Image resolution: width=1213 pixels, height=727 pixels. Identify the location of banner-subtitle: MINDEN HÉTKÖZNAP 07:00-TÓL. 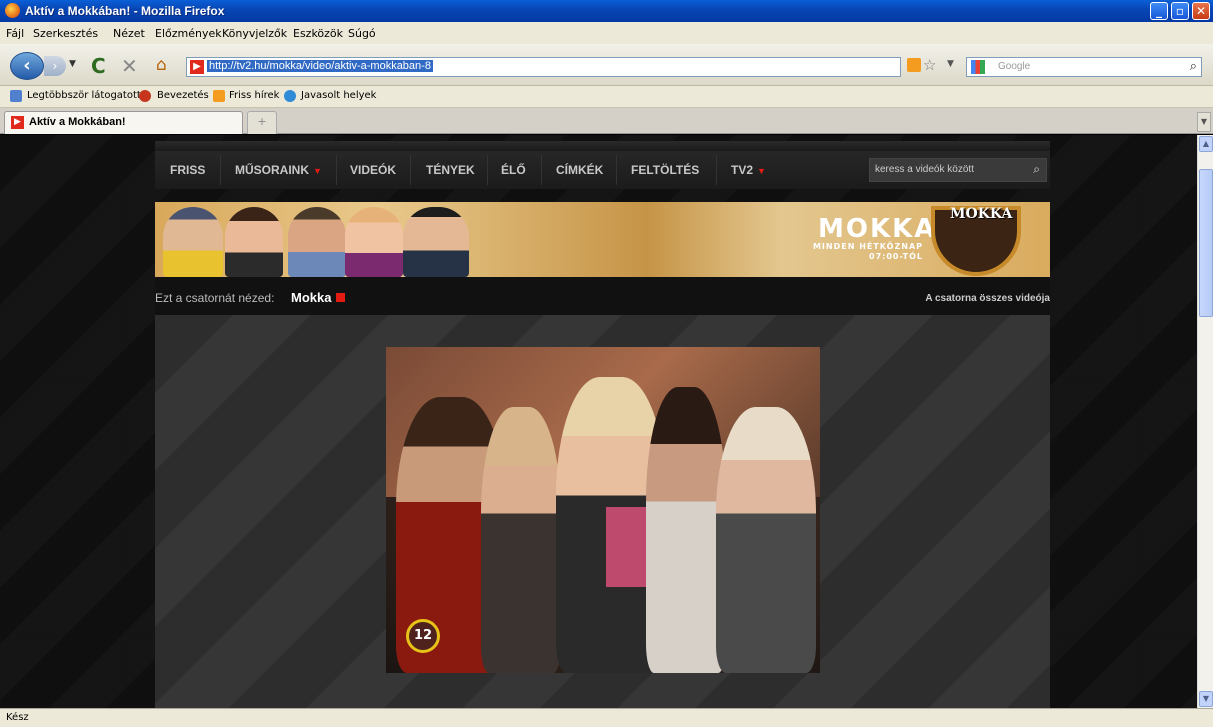
(863, 252).